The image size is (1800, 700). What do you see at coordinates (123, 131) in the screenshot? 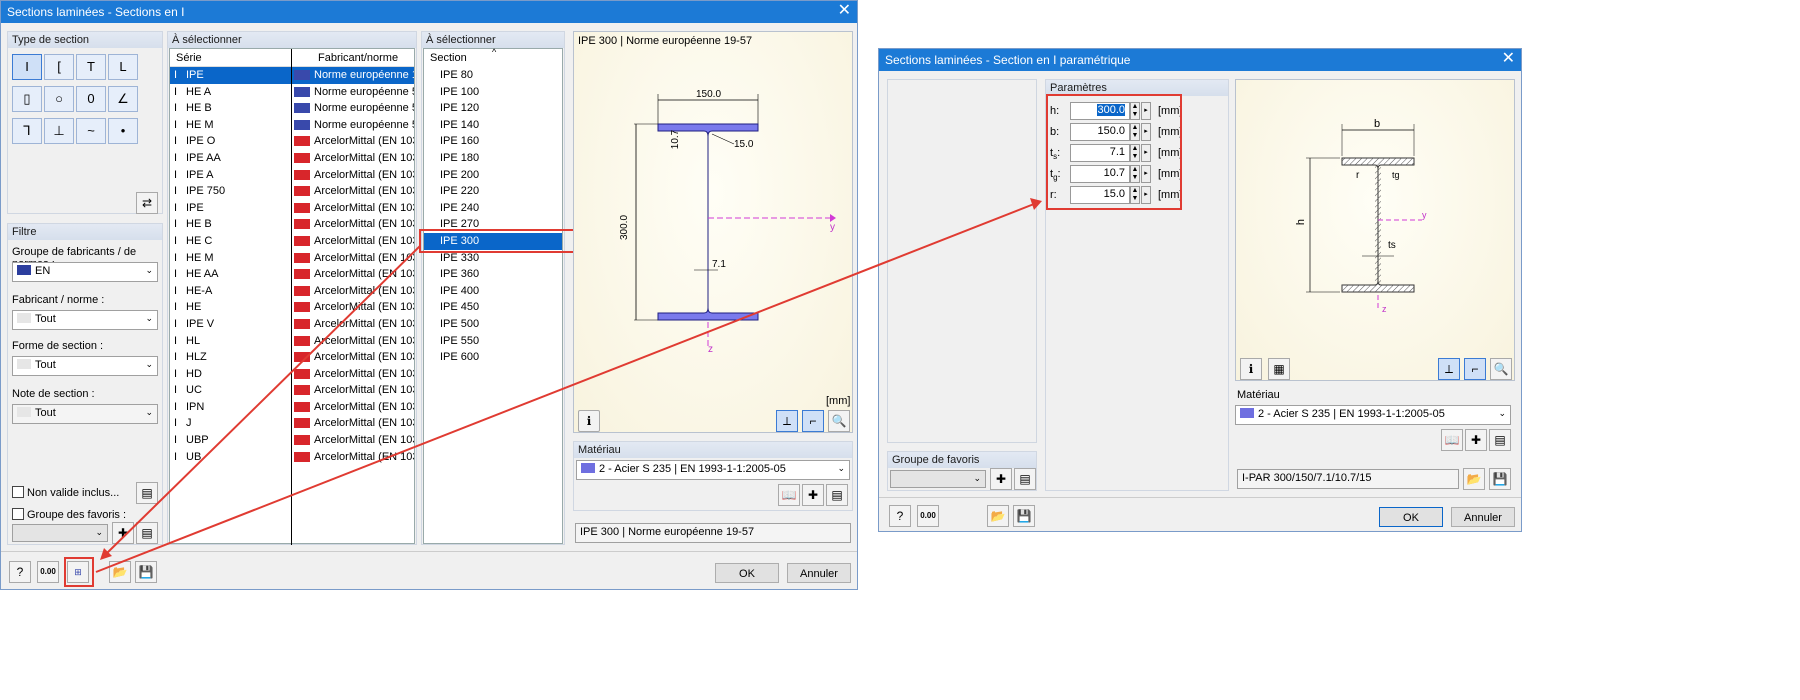
I see `bulb-icon: •` at bounding box center [123, 131].